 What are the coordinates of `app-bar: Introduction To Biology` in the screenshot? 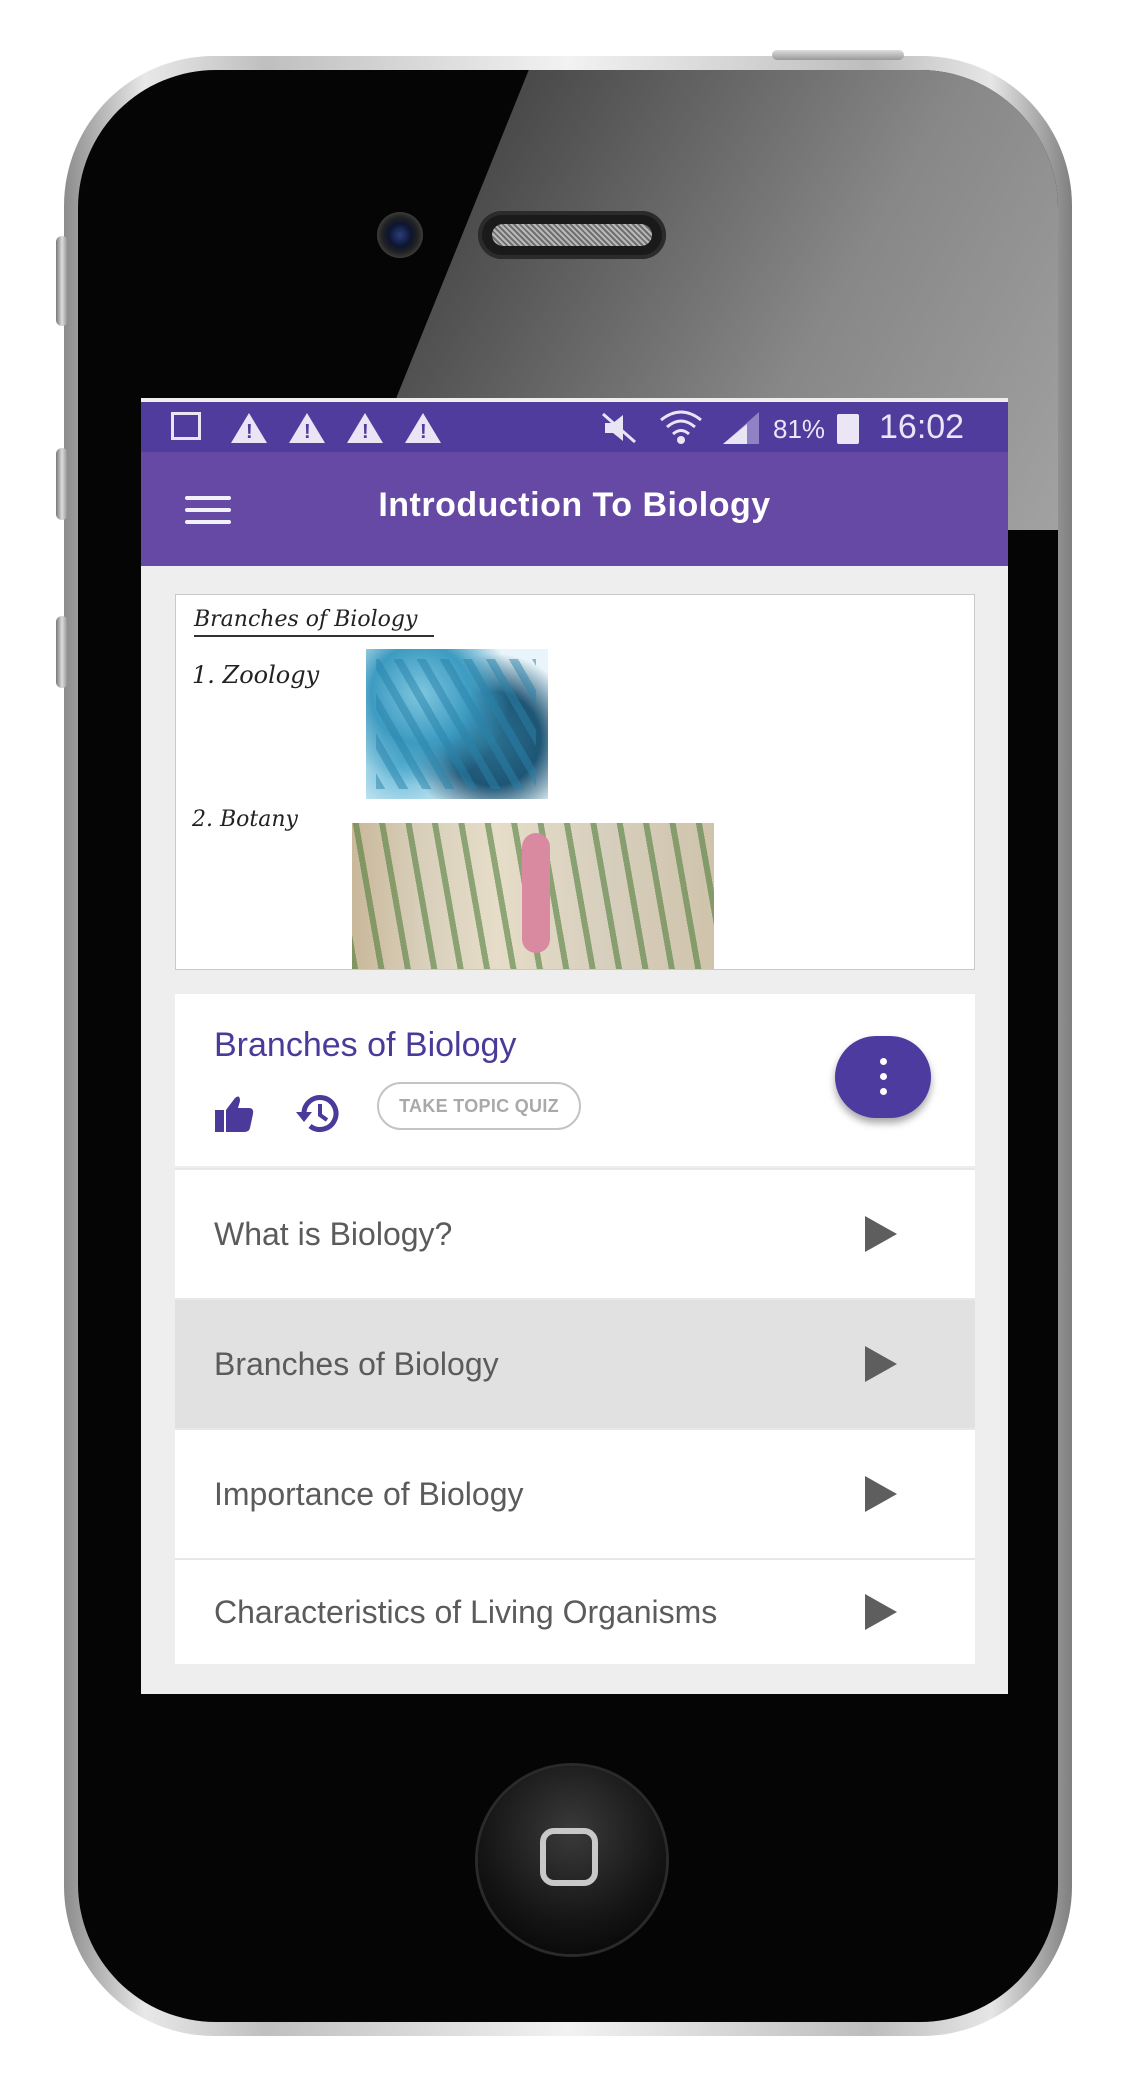 It's located at (574, 509).